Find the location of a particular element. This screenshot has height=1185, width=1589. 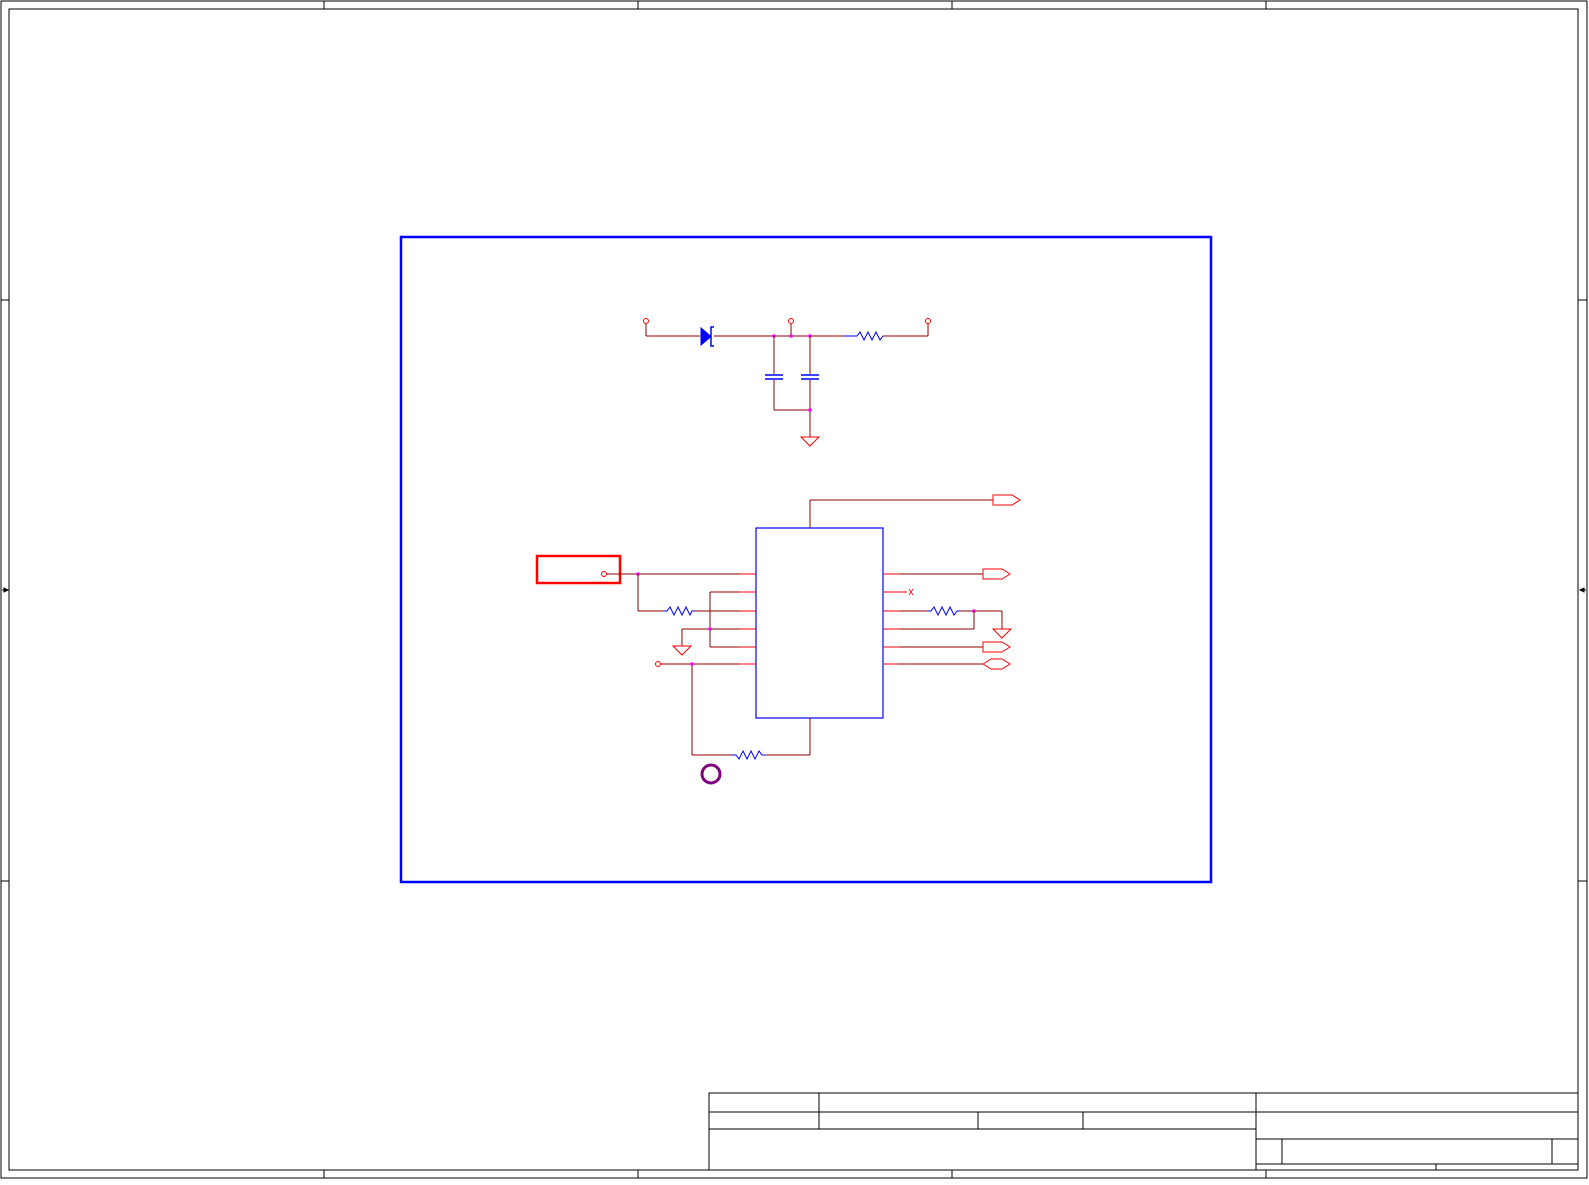

power-input-circuit is located at coordinates (787, 382).